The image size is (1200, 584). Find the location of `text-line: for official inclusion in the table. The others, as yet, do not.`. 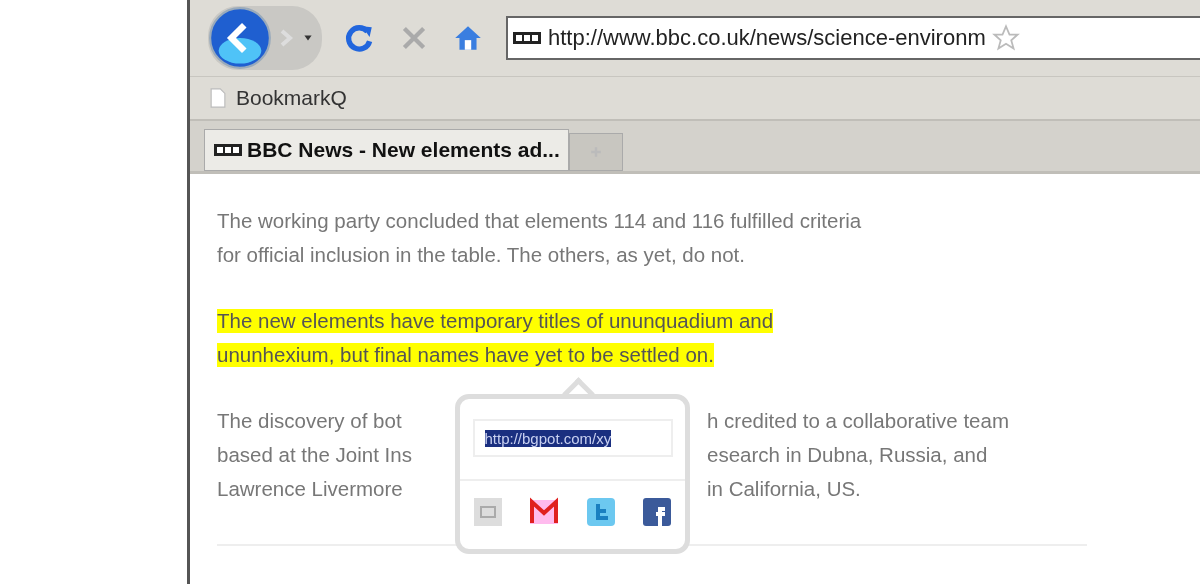

text-line: for official inclusion in the table. The others, as yet, do not. is located at coordinates (481, 255).